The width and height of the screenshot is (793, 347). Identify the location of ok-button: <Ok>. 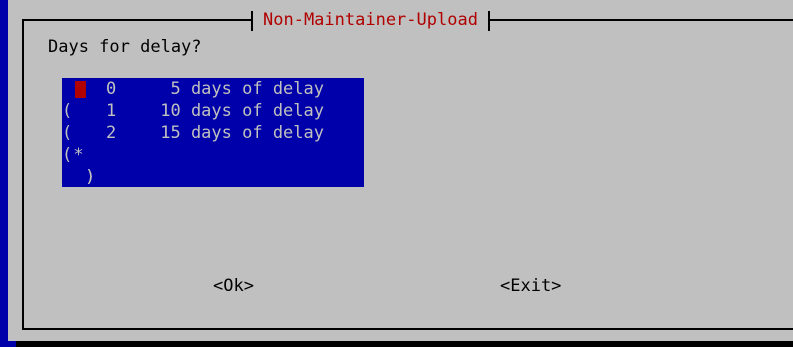
(233, 286).